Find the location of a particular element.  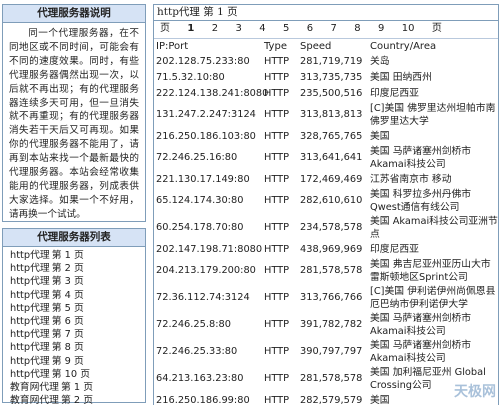

ip-port-cell: 72.246.25.8:80 is located at coordinates (208, 324).